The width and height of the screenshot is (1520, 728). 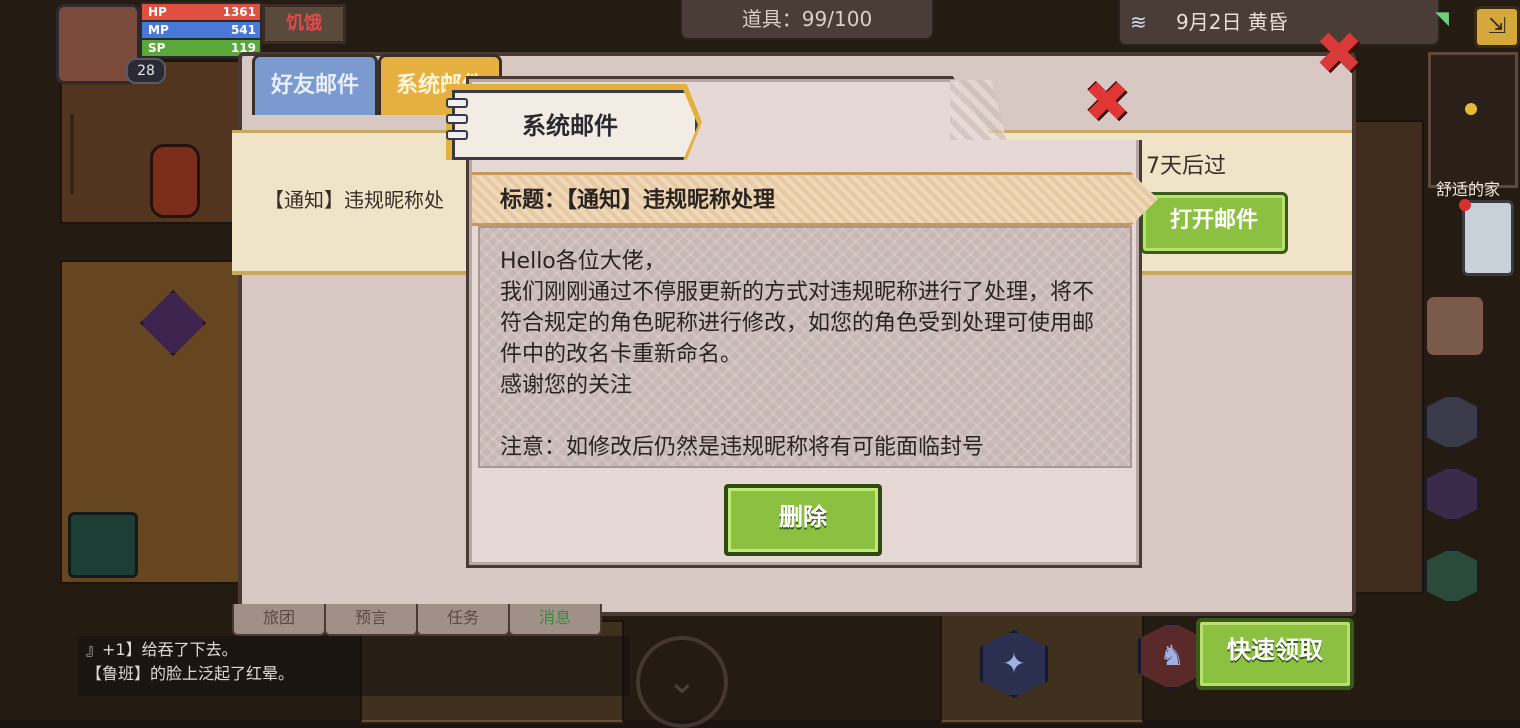 I want to click on date-time-text: 9月2日 黄昏, so click(x=1232, y=22).